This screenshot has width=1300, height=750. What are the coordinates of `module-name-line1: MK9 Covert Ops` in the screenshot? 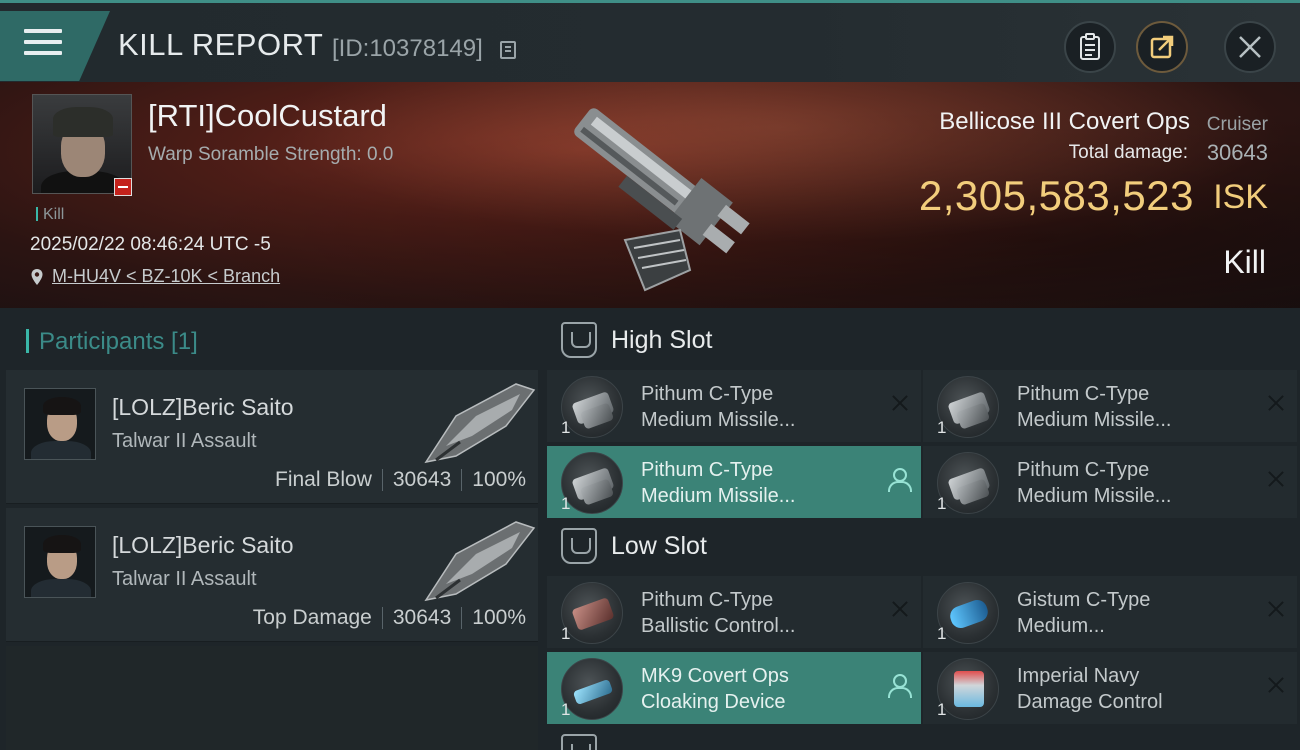 It's located at (715, 676).